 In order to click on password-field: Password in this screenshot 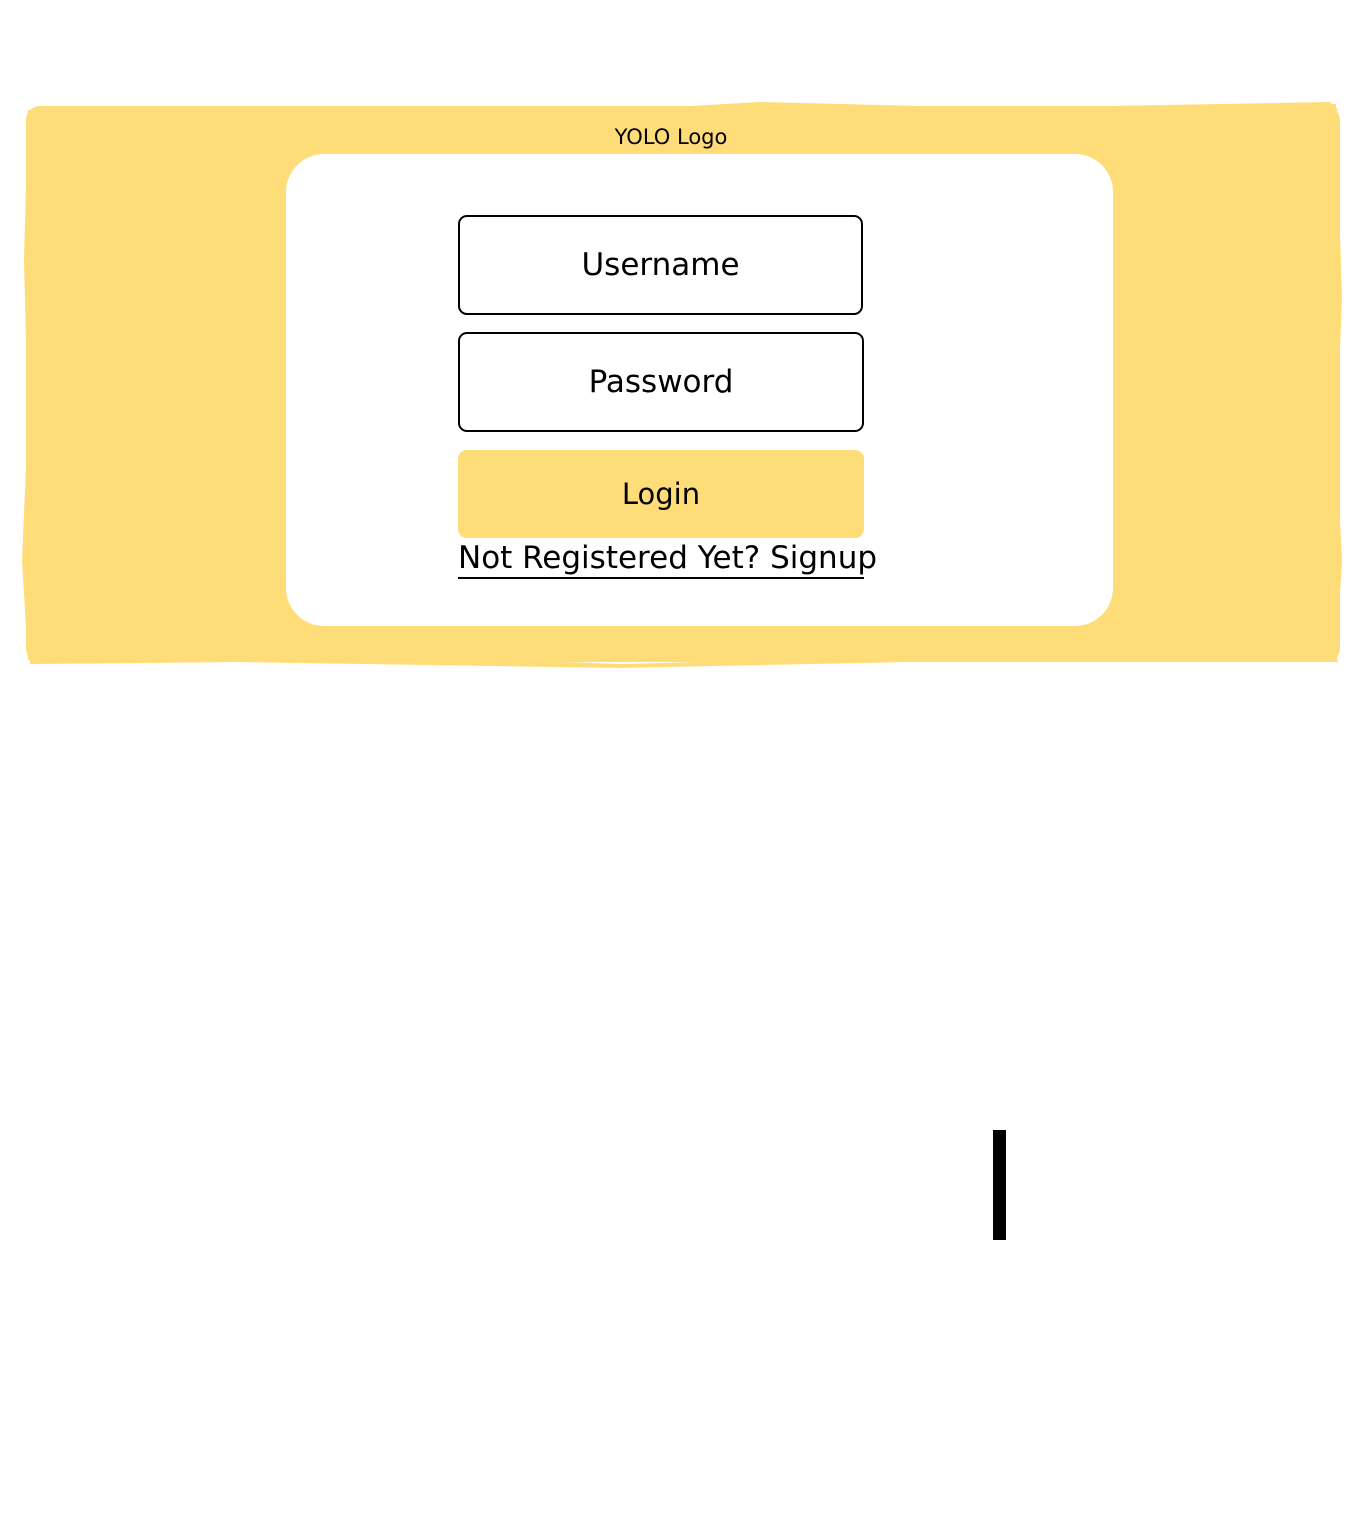, I will do `click(661, 382)`.